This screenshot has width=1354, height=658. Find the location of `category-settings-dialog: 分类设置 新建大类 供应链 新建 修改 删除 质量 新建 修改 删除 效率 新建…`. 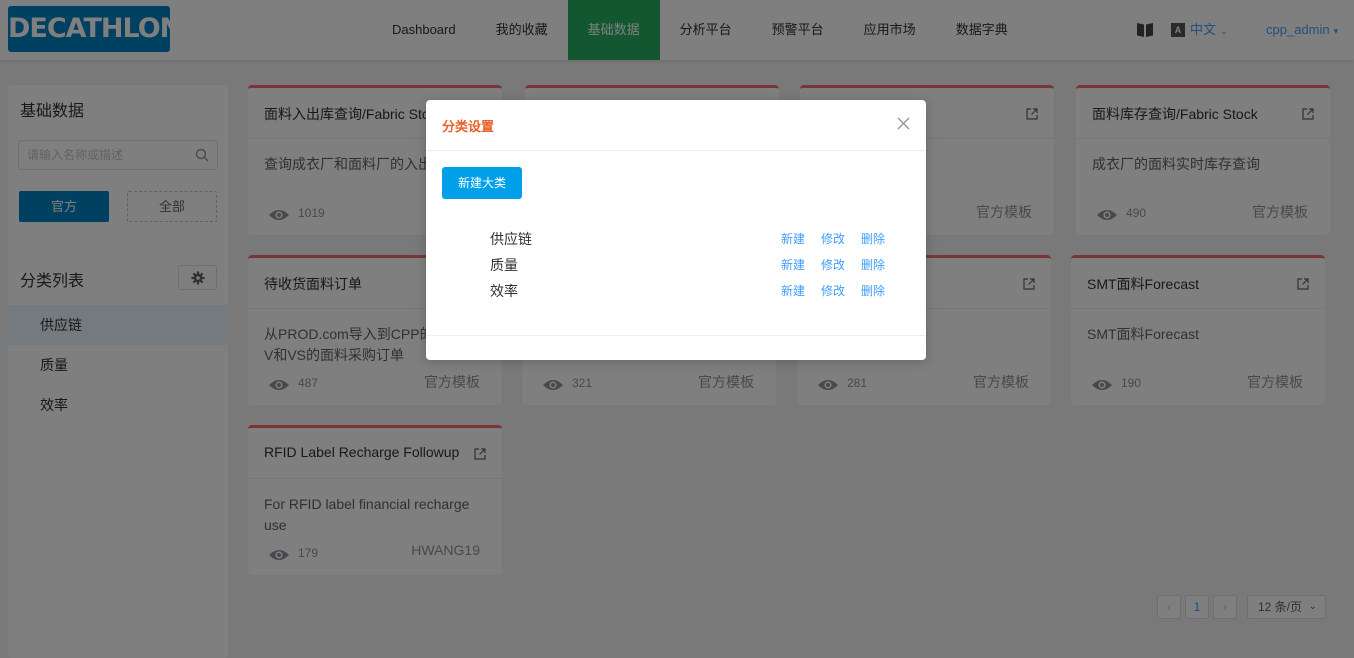

category-settings-dialog: 分类设置 新建大类 供应链 新建 修改 删除 质量 新建 修改 删除 效率 新建… is located at coordinates (676, 230).